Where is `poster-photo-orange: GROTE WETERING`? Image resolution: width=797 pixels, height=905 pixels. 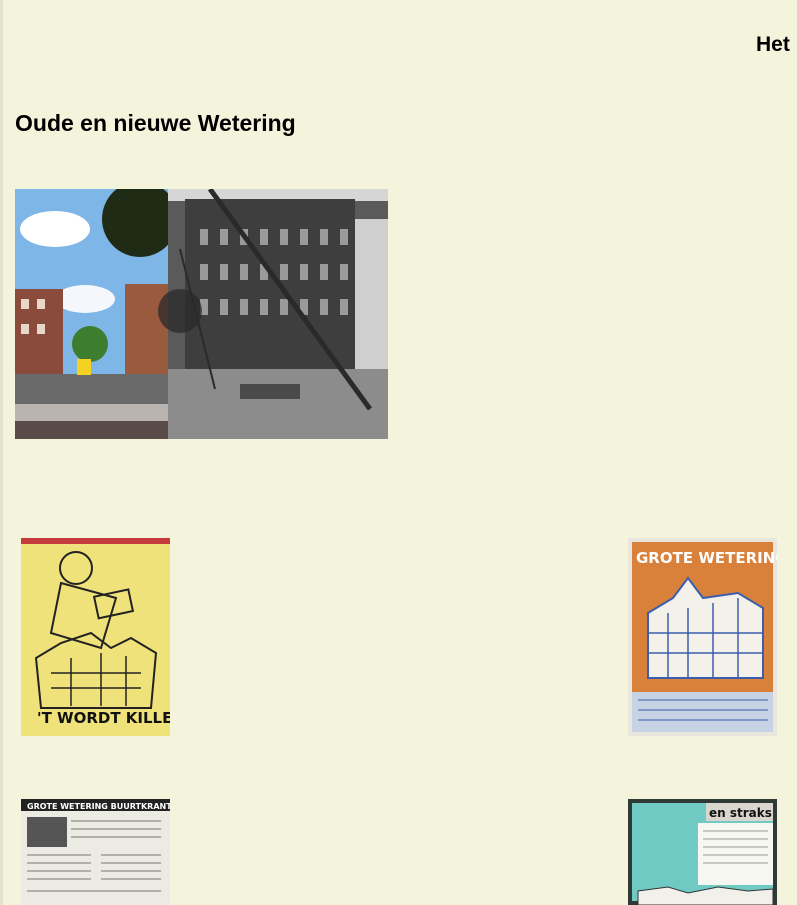 poster-photo-orange: GROTE WETERING is located at coordinates (702, 637).